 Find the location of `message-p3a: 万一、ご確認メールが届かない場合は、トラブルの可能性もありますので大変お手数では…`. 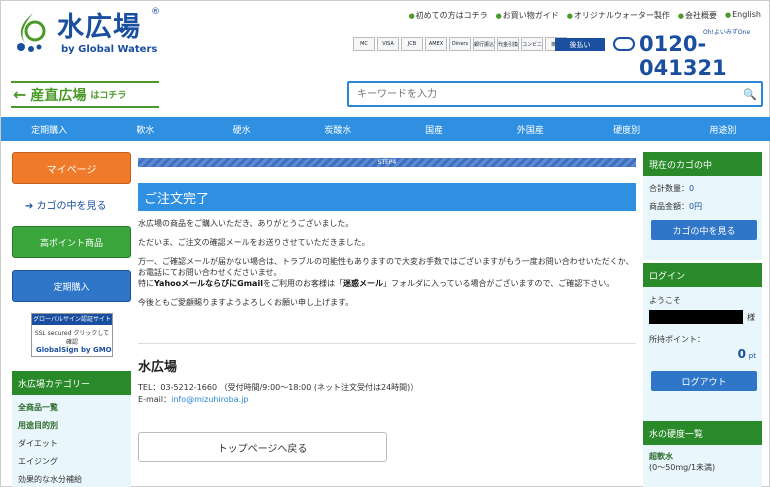

message-p3a: 万一、ご確認メールが届かない場合は、トラブルの可能性もありますので大変お手数では… is located at coordinates (386, 267).